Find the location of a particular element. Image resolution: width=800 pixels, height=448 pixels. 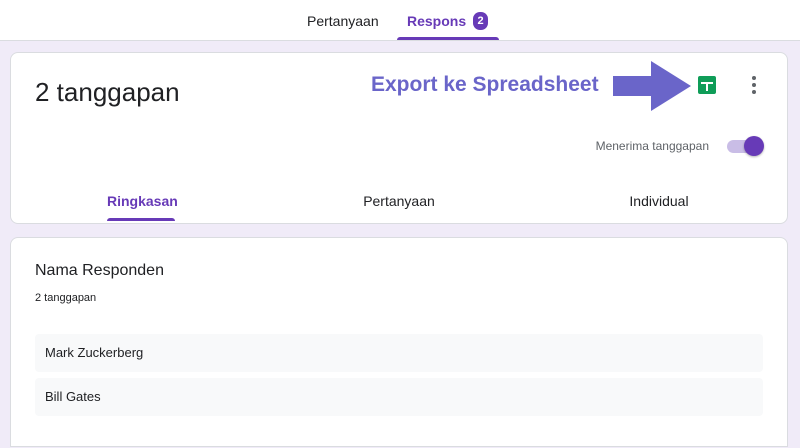

google-sheets-icon is located at coordinates (707, 85).